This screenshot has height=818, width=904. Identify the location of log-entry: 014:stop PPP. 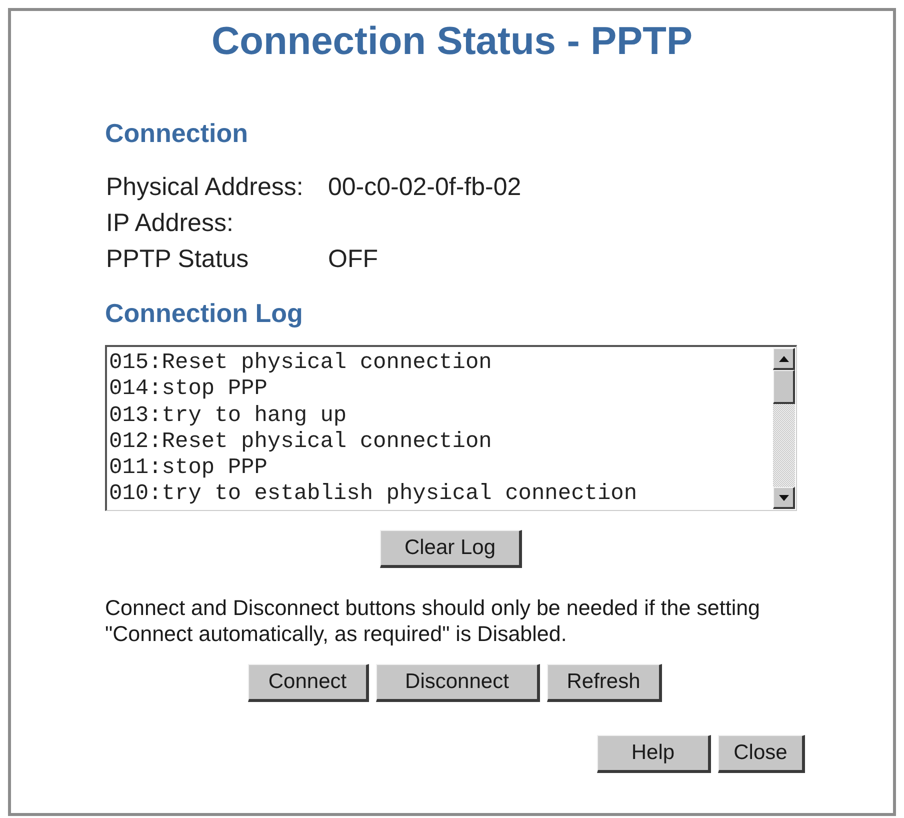
(188, 389).